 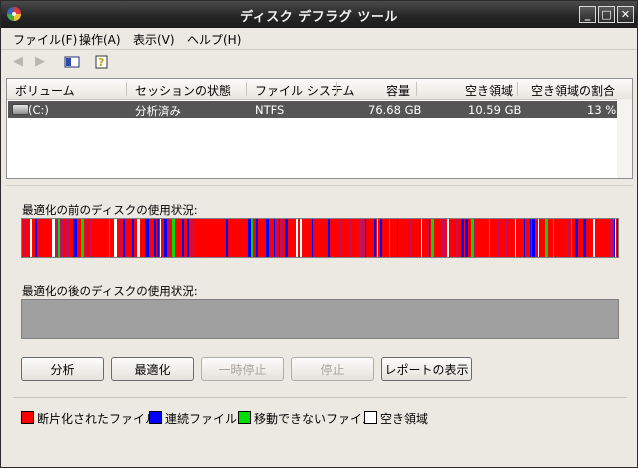 What do you see at coordinates (426, 369) in the screenshot?
I see `view-report-button: レポートの表示` at bounding box center [426, 369].